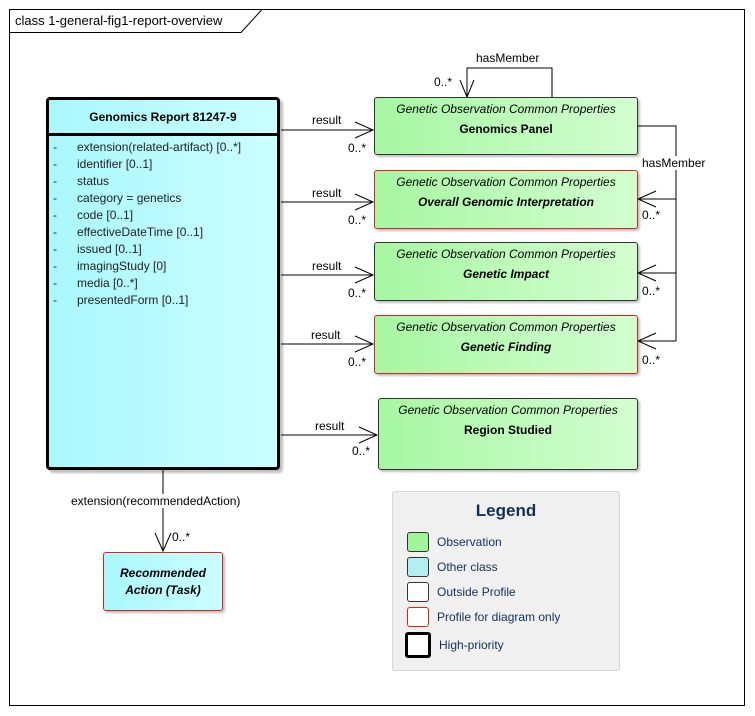 The height and width of the screenshot is (716, 755). I want to click on class-name: Genetic Impact, so click(506, 274).